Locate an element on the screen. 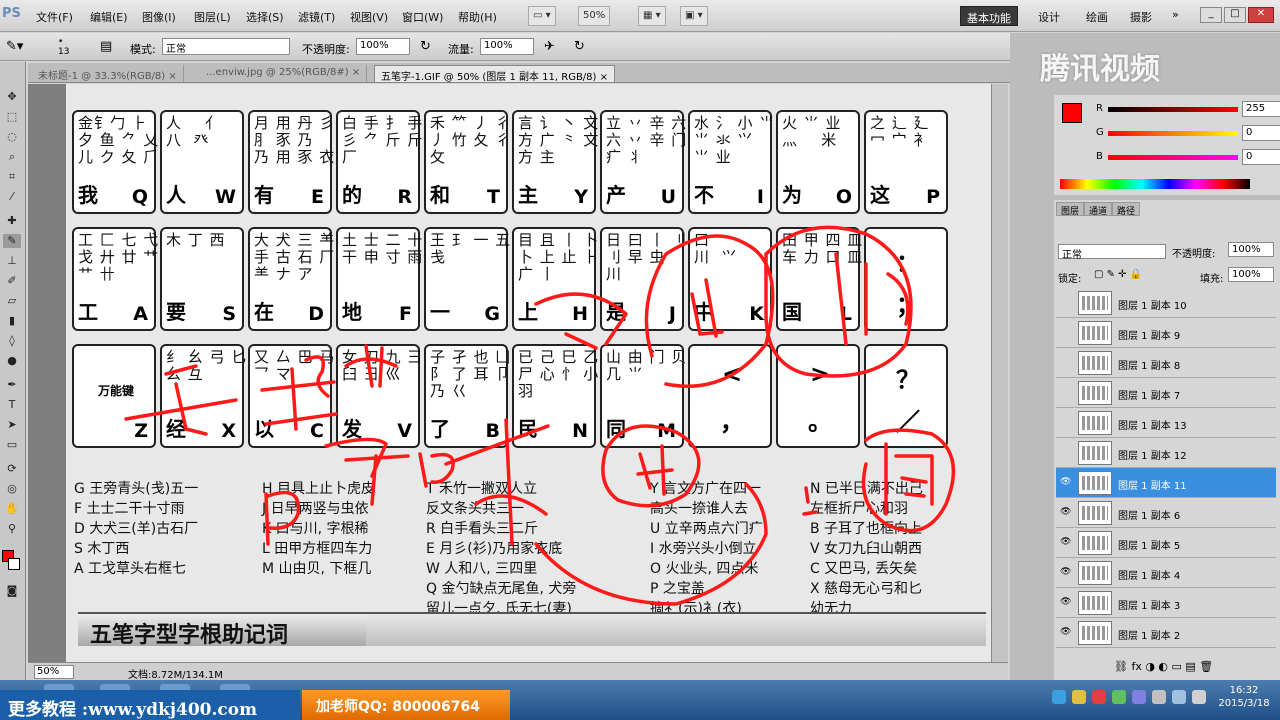  tray-network-icon is located at coordinates (1059, 697).